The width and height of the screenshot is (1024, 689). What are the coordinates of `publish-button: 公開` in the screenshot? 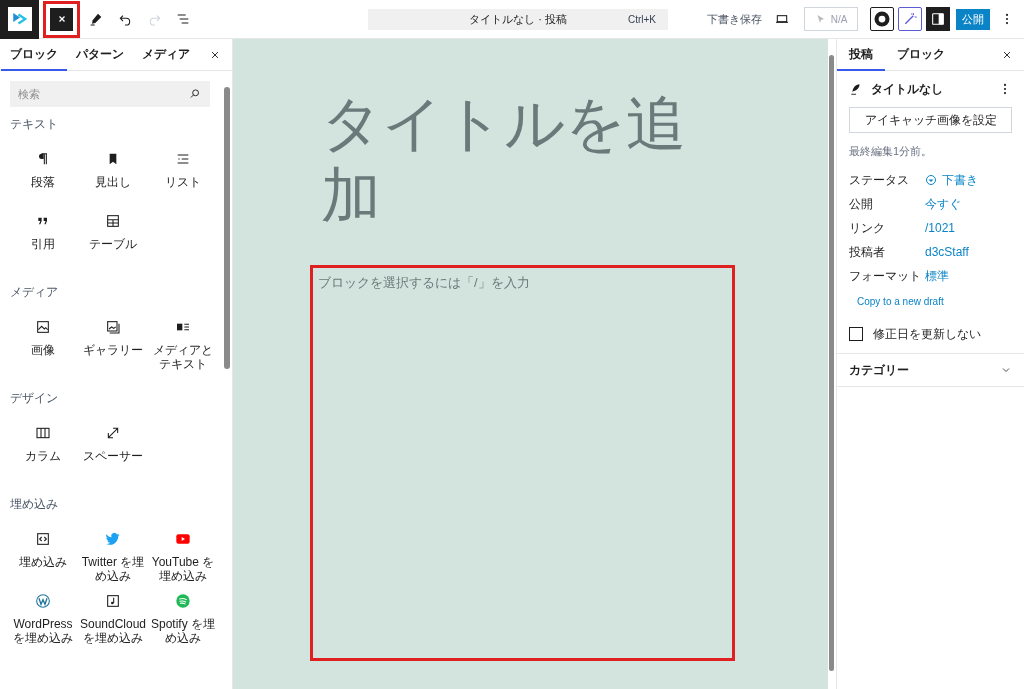 It's located at (973, 19).